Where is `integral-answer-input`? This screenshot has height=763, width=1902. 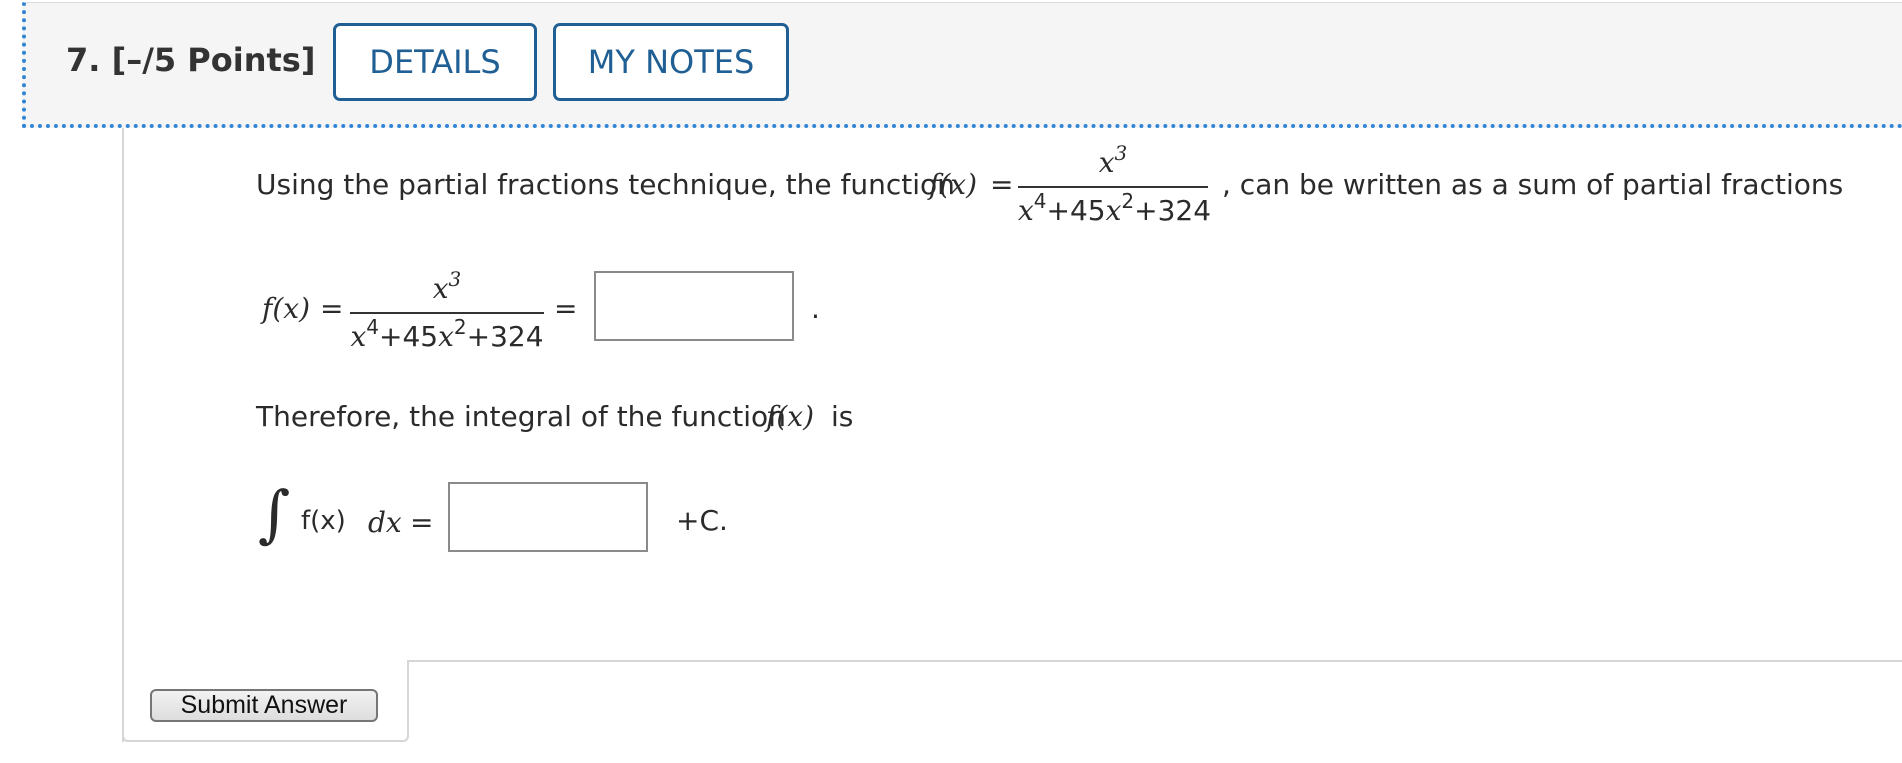
integral-answer-input is located at coordinates (548, 517).